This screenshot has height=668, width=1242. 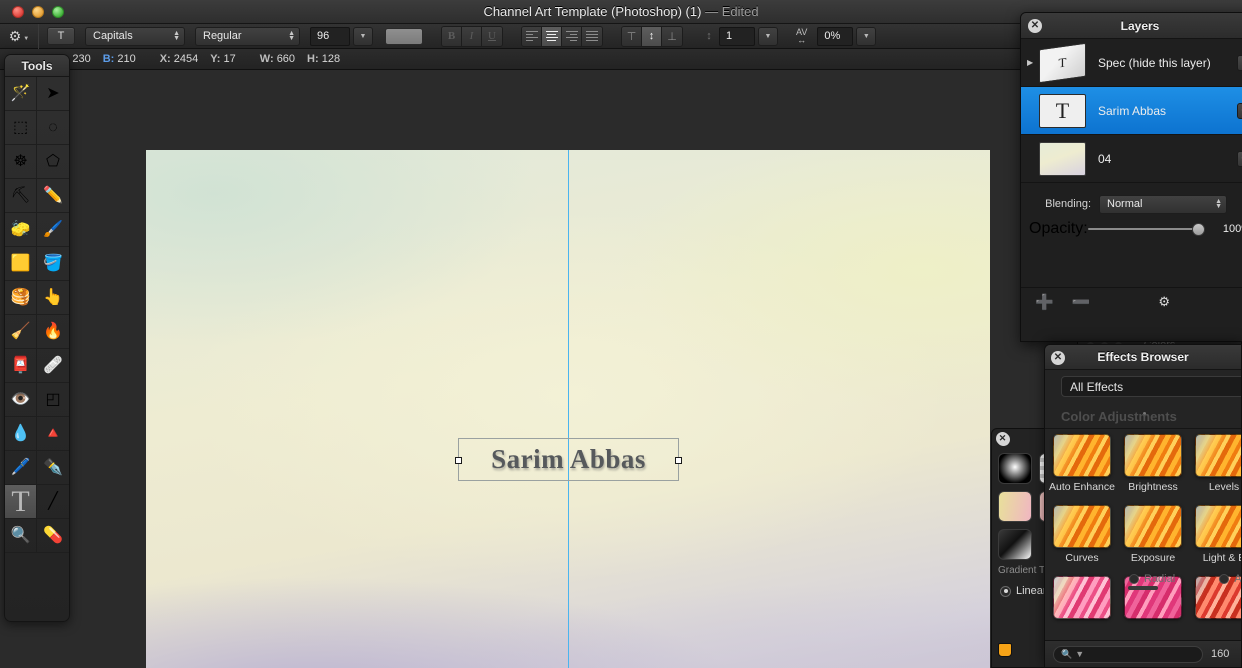 What do you see at coordinates (363, 36) in the screenshot?
I see `font-size-dropdown-button: ▼` at bounding box center [363, 36].